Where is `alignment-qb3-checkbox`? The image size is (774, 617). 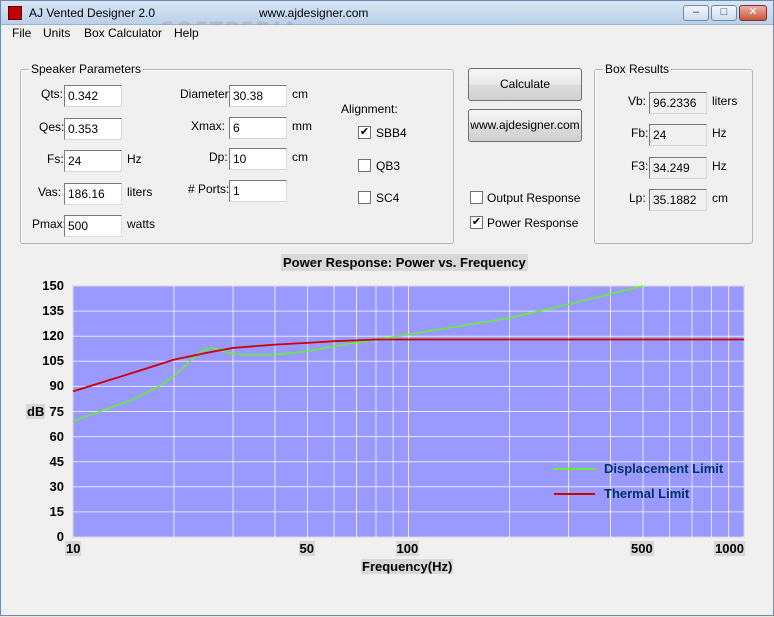
alignment-qb3-checkbox is located at coordinates (364, 165).